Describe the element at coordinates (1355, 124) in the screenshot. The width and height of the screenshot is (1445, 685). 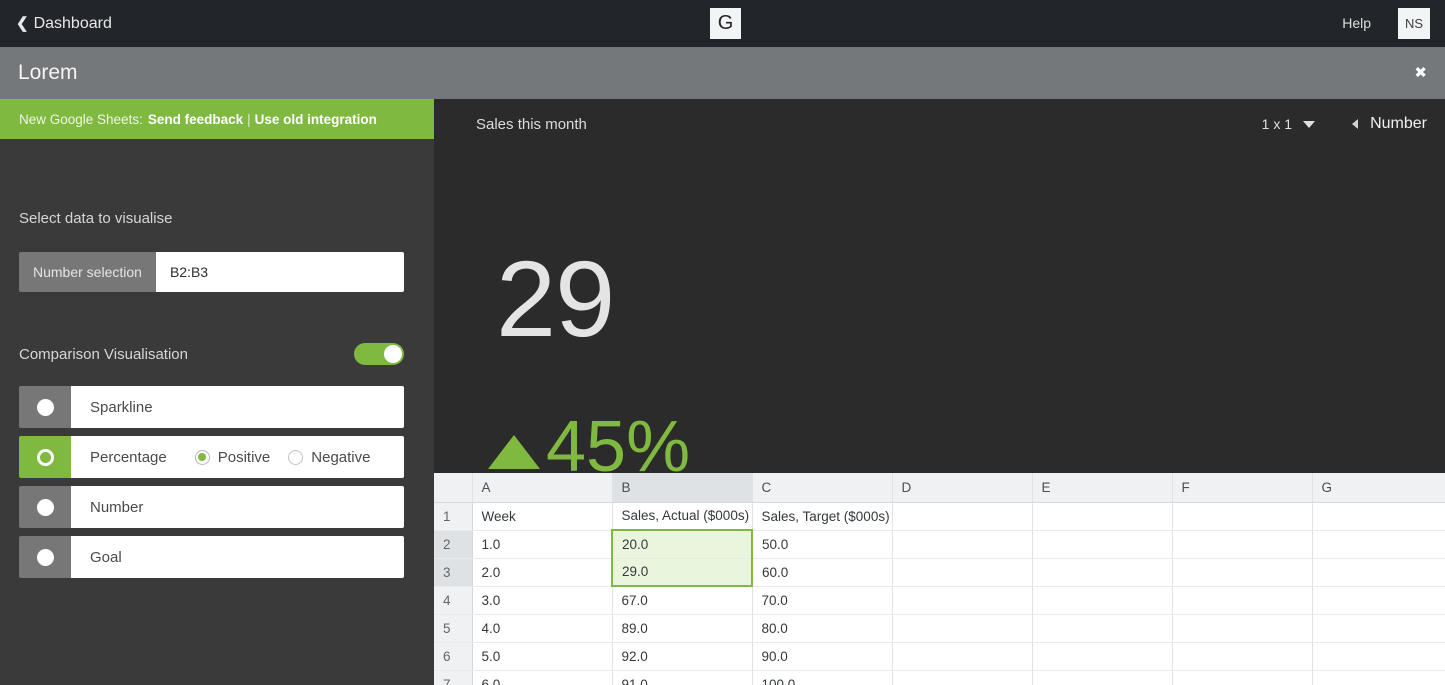
I see `chevron-left-icon` at that location.